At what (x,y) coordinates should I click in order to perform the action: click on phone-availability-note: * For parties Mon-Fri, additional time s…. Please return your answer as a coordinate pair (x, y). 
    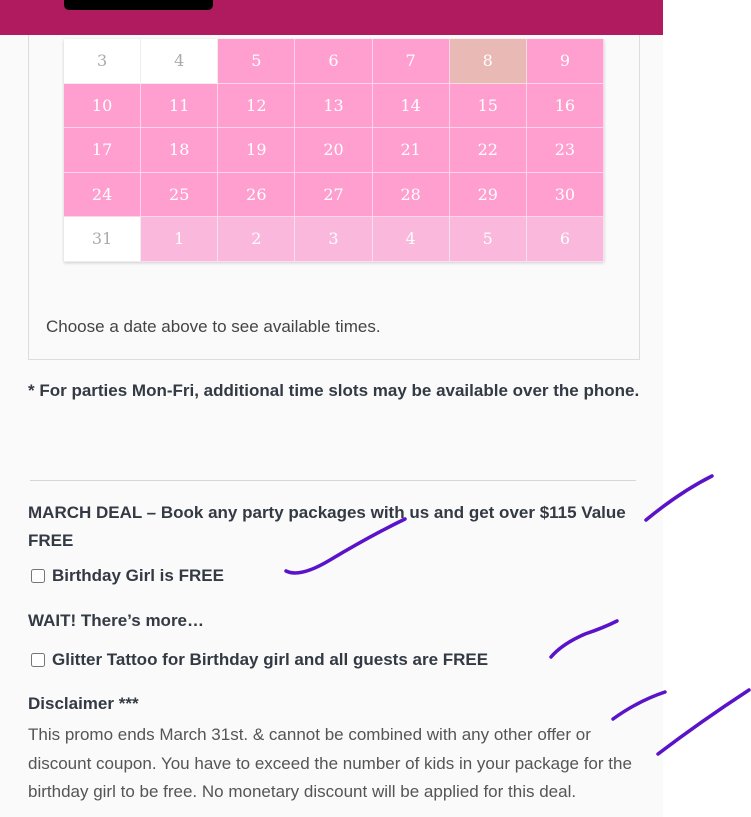
    Looking at the image, I should click on (334, 390).